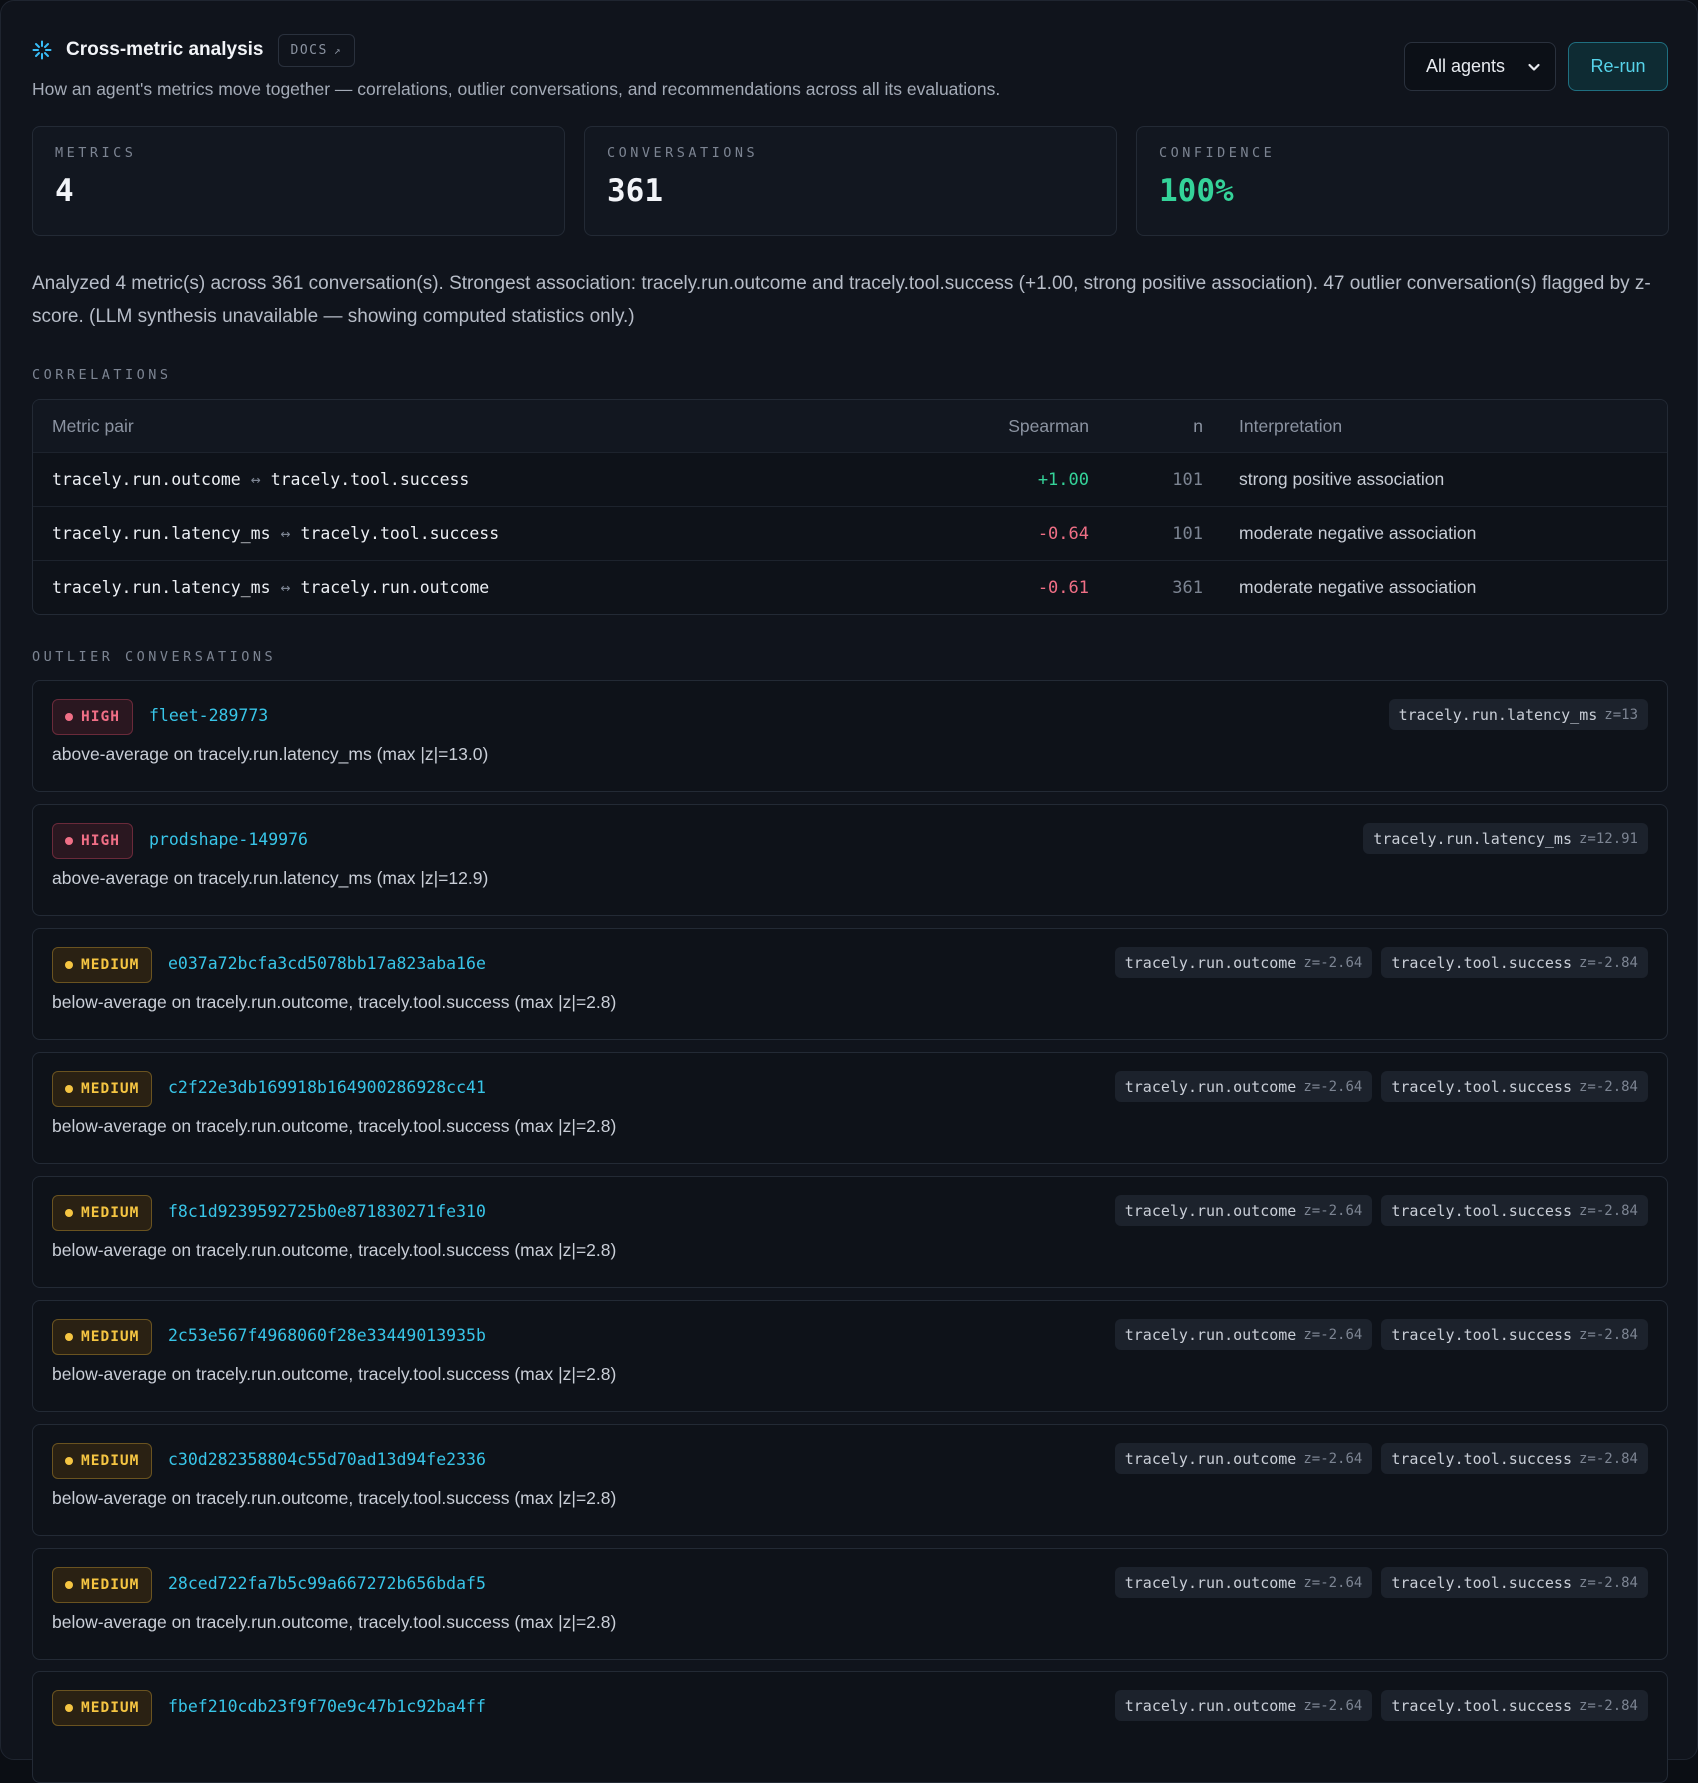 The height and width of the screenshot is (1783, 1698). Describe the element at coordinates (161, 587) in the screenshot. I see `metric-a: tracely.run.latency_ms` at that location.